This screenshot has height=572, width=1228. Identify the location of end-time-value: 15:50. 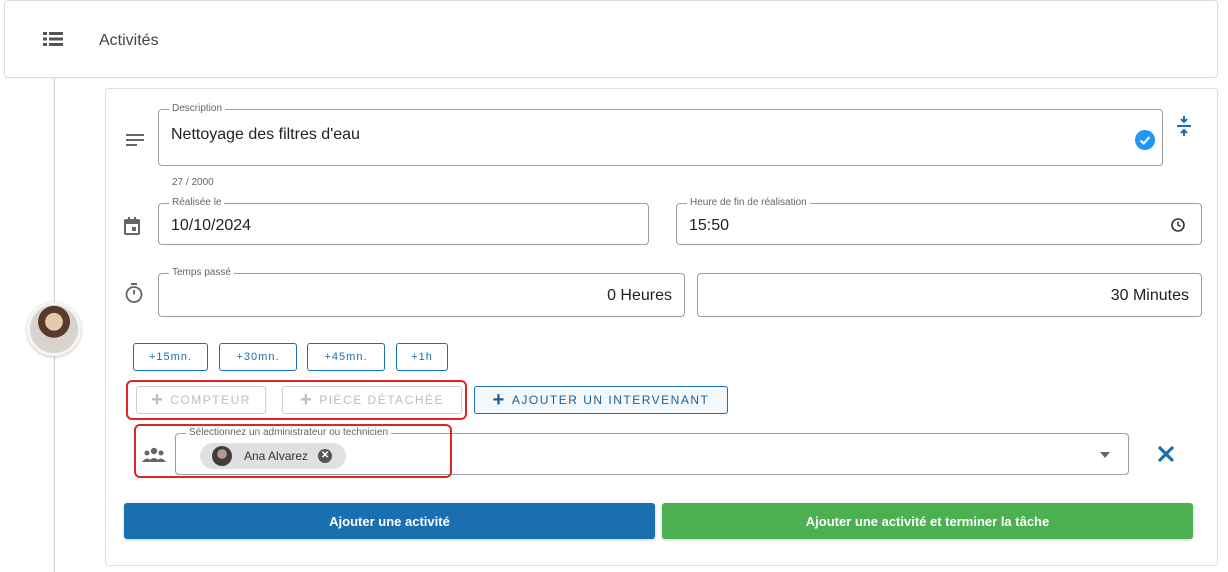
(709, 225).